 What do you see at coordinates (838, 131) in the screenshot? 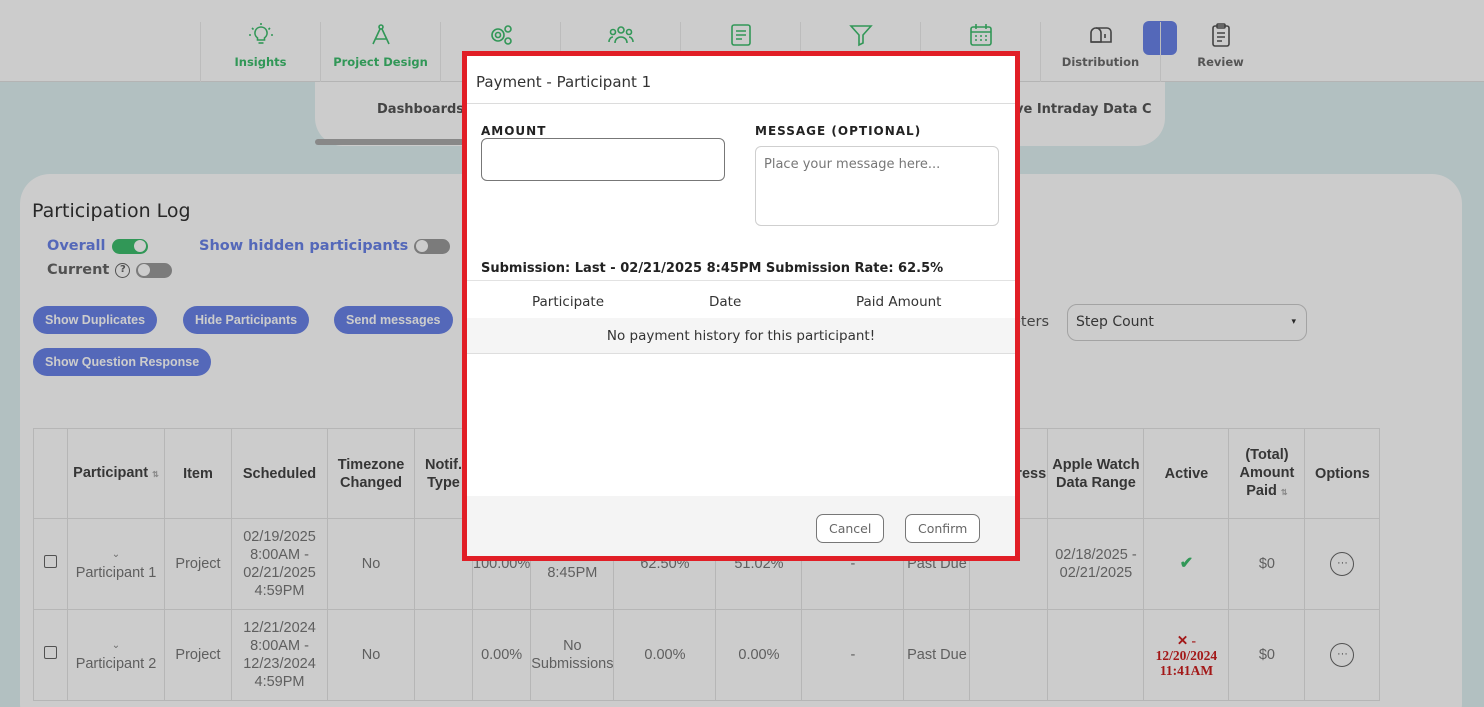
I see `message-label: MESSAGE (OPTIONAL)` at bounding box center [838, 131].